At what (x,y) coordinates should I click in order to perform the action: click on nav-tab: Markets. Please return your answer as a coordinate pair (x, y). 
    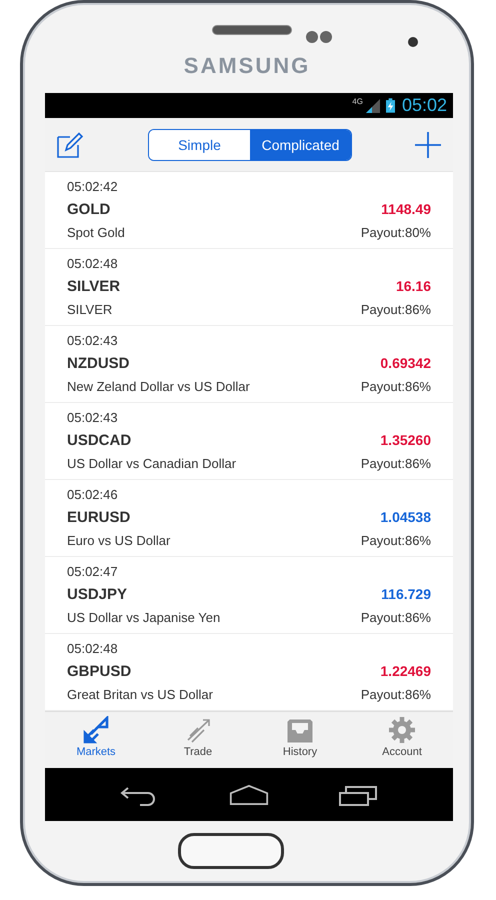
    Looking at the image, I should click on (96, 740).